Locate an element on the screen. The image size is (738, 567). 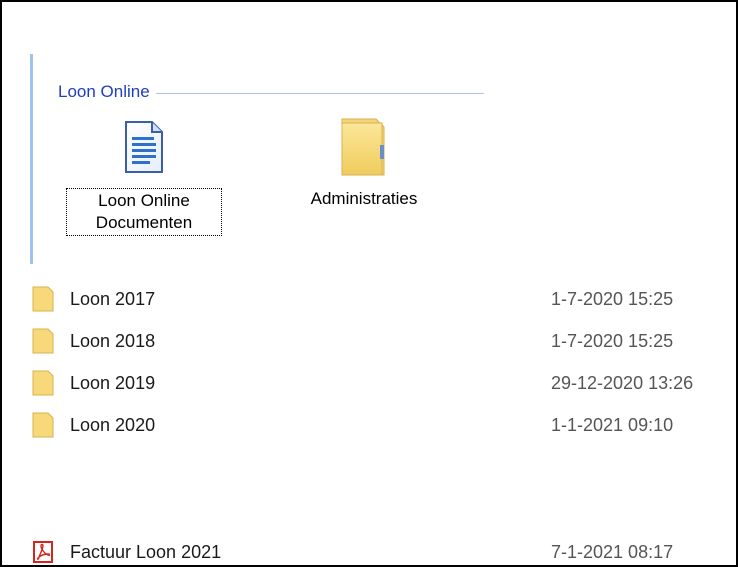
file-name: Loon 2018 is located at coordinates (113, 340).